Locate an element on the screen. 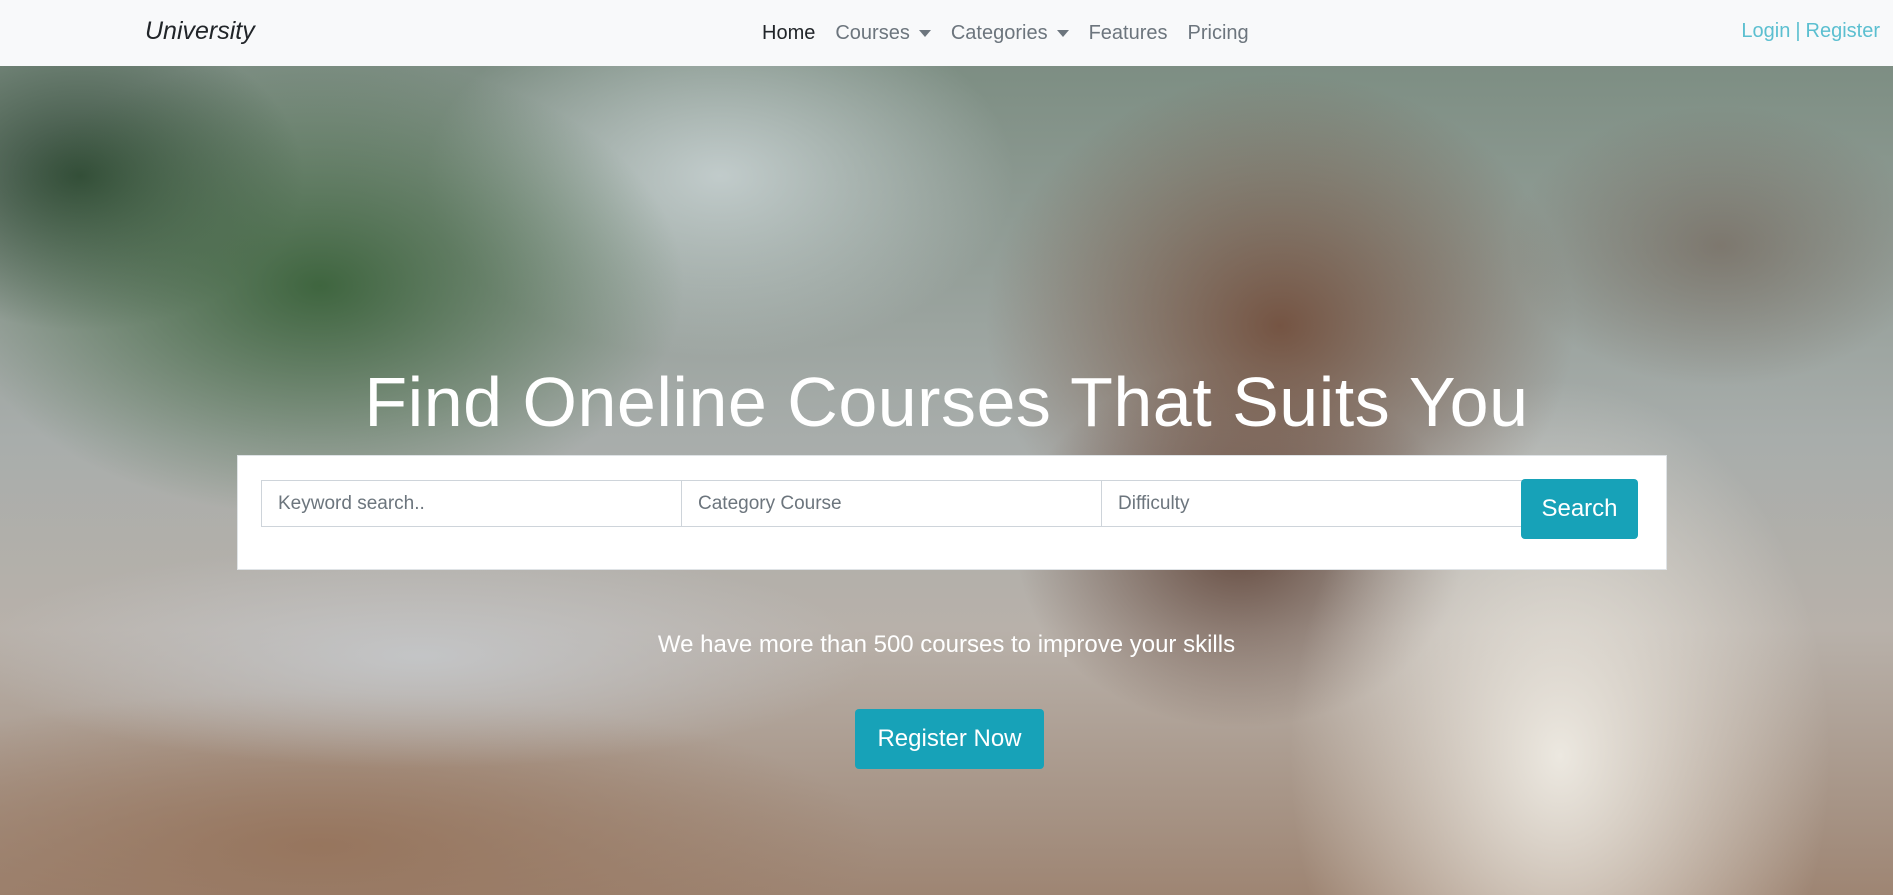  nav-dropdown-courses: Courses is located at coordinates (883, 33).